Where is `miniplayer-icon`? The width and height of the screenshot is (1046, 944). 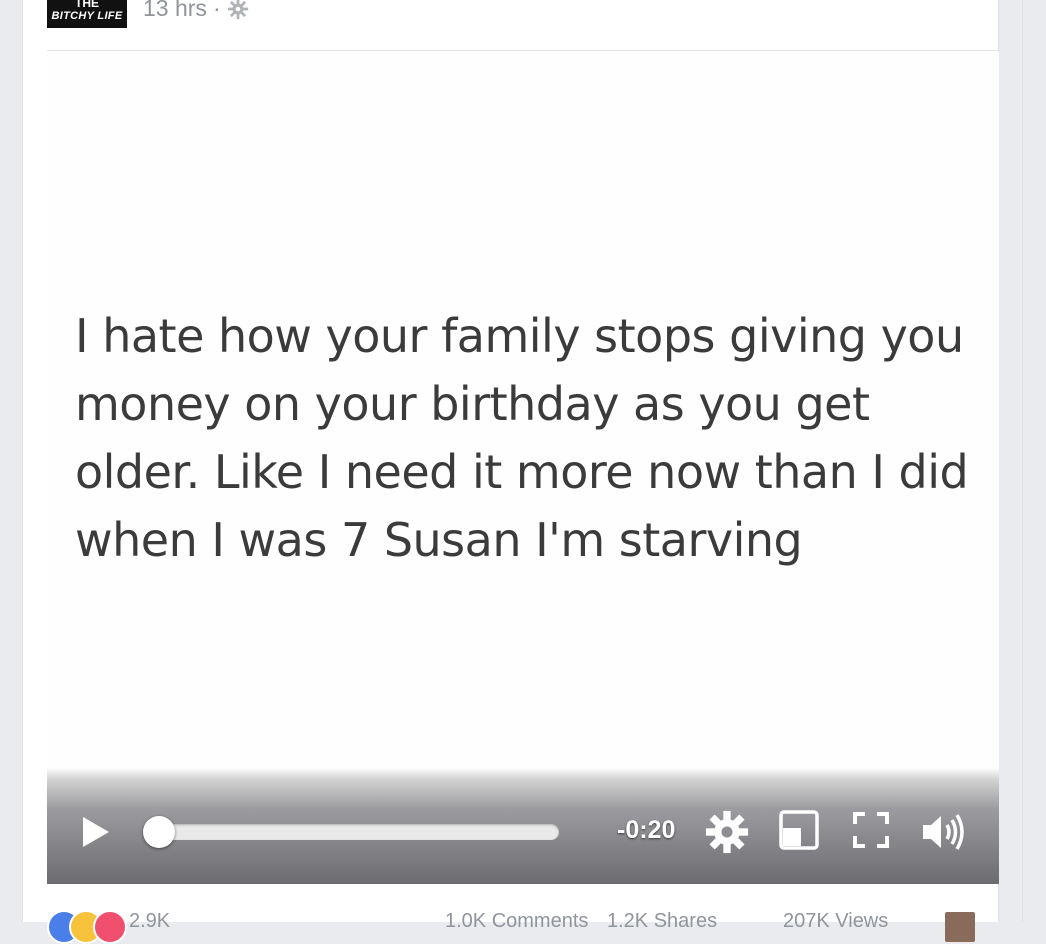
miniplayer-icon is located at coordinates (799, 830).